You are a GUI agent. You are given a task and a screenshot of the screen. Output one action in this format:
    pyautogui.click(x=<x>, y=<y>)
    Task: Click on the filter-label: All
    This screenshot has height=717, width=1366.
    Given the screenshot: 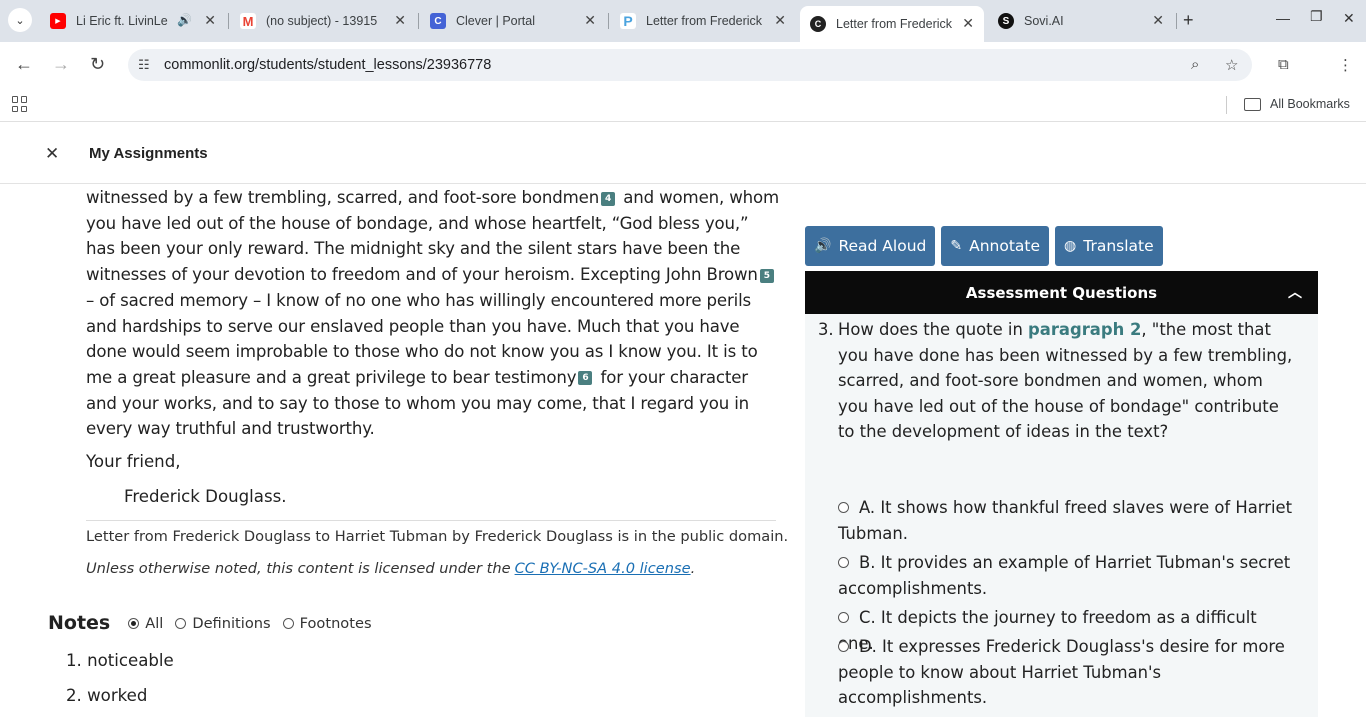 What is the action you would take?
    pyautogui.click(x=154, y=623)
    